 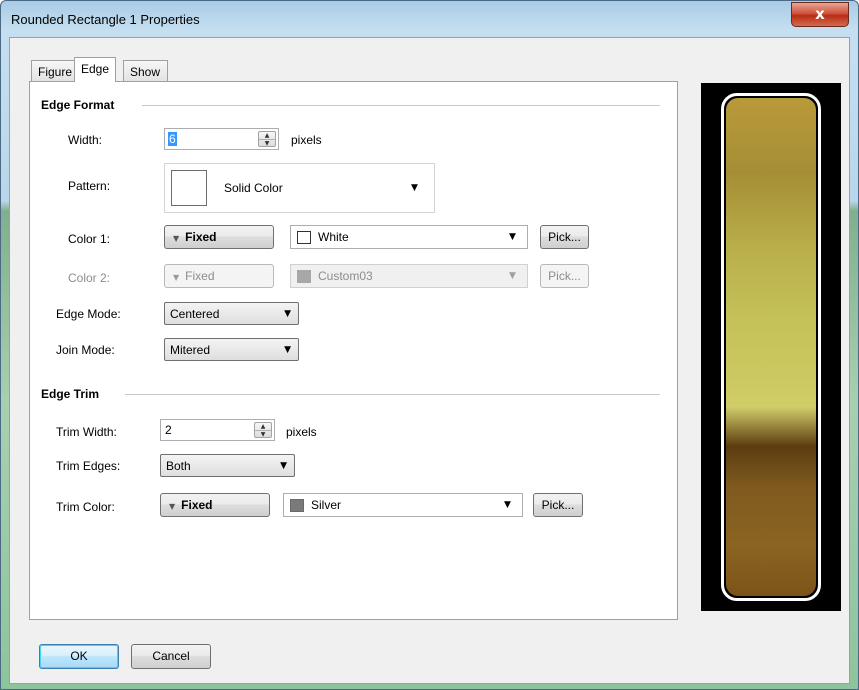 What do you see at coordinates (88, 314) in the screenshot?
I see `edge-mode-label: Edge Mode:` at bounding box center [88, 314].